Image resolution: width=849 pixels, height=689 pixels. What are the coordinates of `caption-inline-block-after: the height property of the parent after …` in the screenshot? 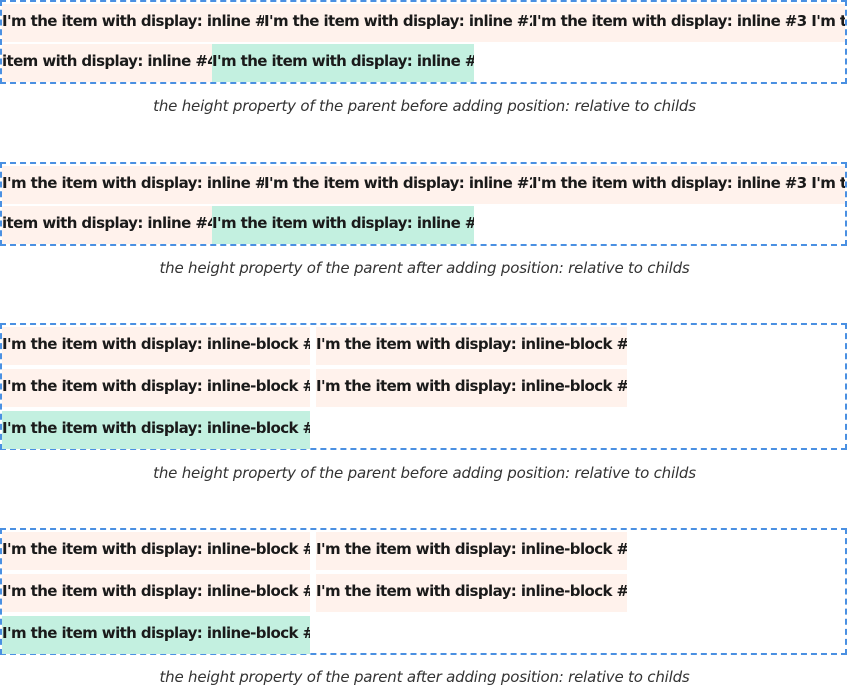 It's located at (424, 677).